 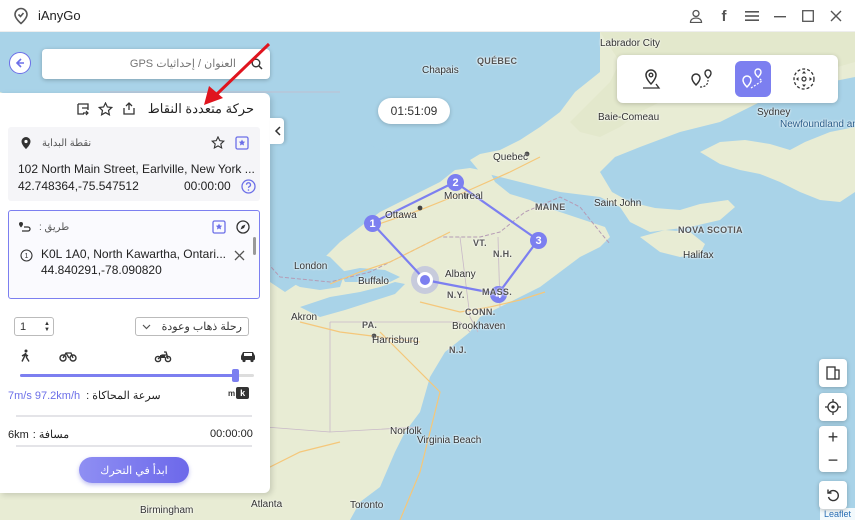 I want to click on waypoint-1: 1, so click(x=372, y=223).